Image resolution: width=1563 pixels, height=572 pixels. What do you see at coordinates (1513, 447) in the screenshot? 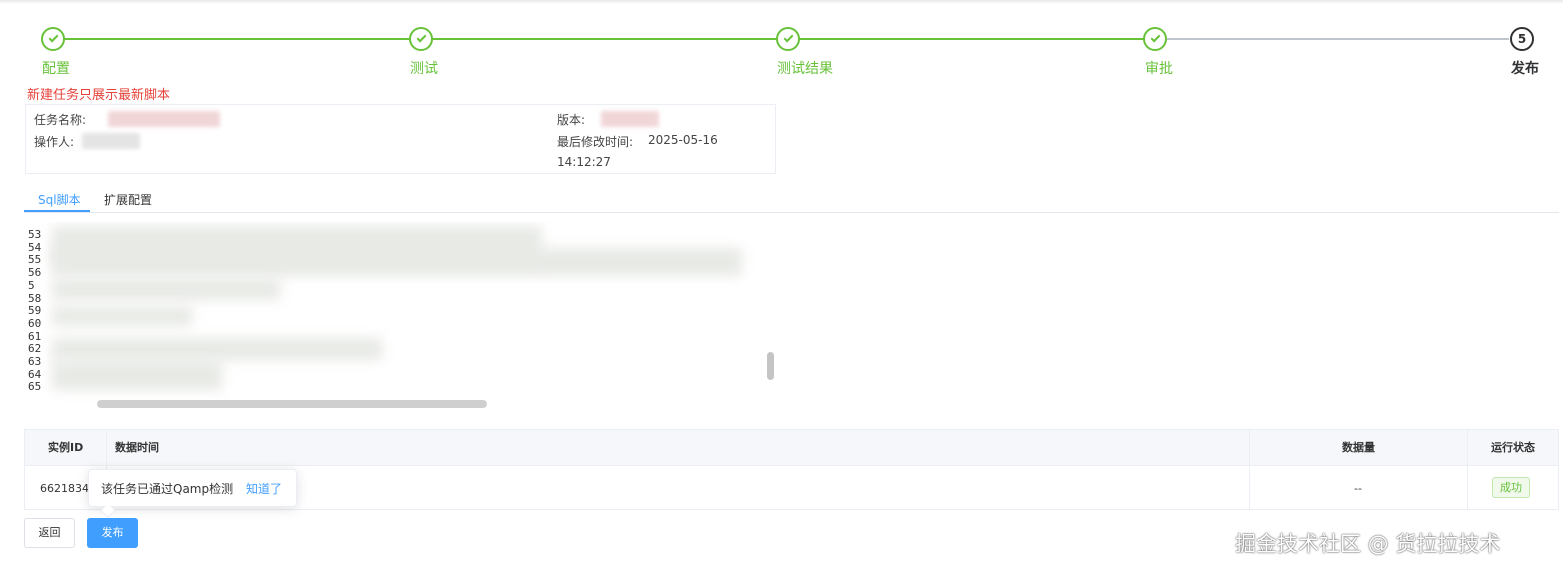
I see `header-run-status: 运行状态` at bounding box center [1513, 447].